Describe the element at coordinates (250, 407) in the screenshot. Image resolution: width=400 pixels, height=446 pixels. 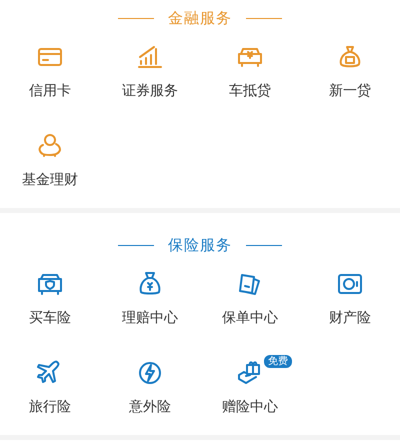
I see `service-label: 赠险中心` at that location.